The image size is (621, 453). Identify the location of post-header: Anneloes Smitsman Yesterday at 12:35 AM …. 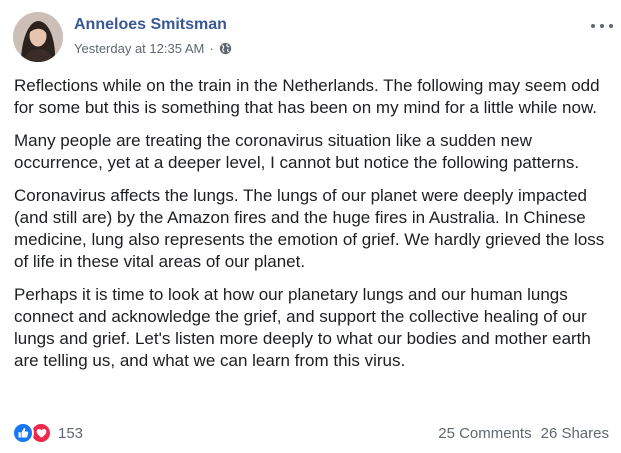
(313, 37).